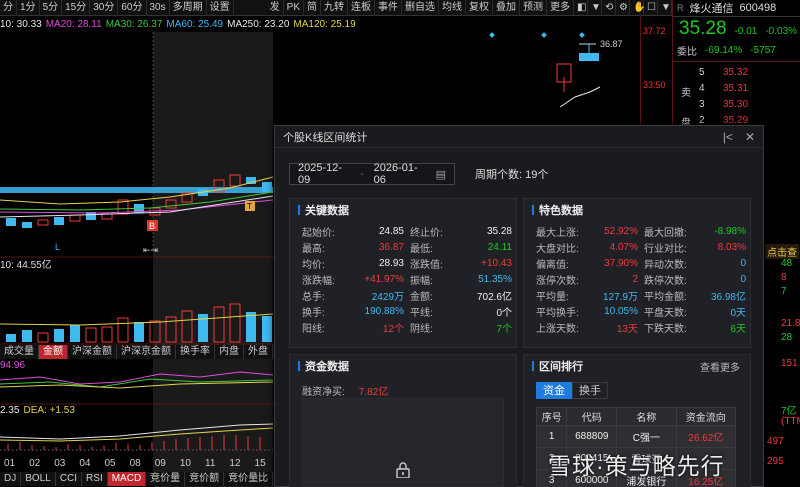 The image size is (800, 487). I want to click on stat-value: 8.03%, so click(731, 247).